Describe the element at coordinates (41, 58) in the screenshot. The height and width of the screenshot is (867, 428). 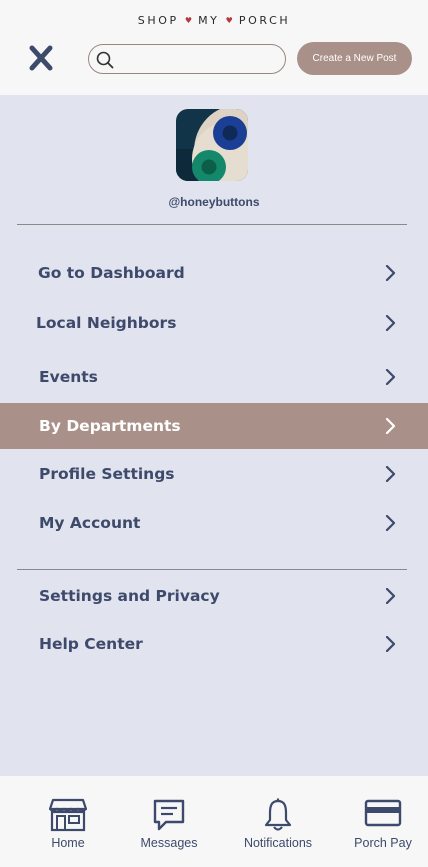
I see `close-icon` at that location.